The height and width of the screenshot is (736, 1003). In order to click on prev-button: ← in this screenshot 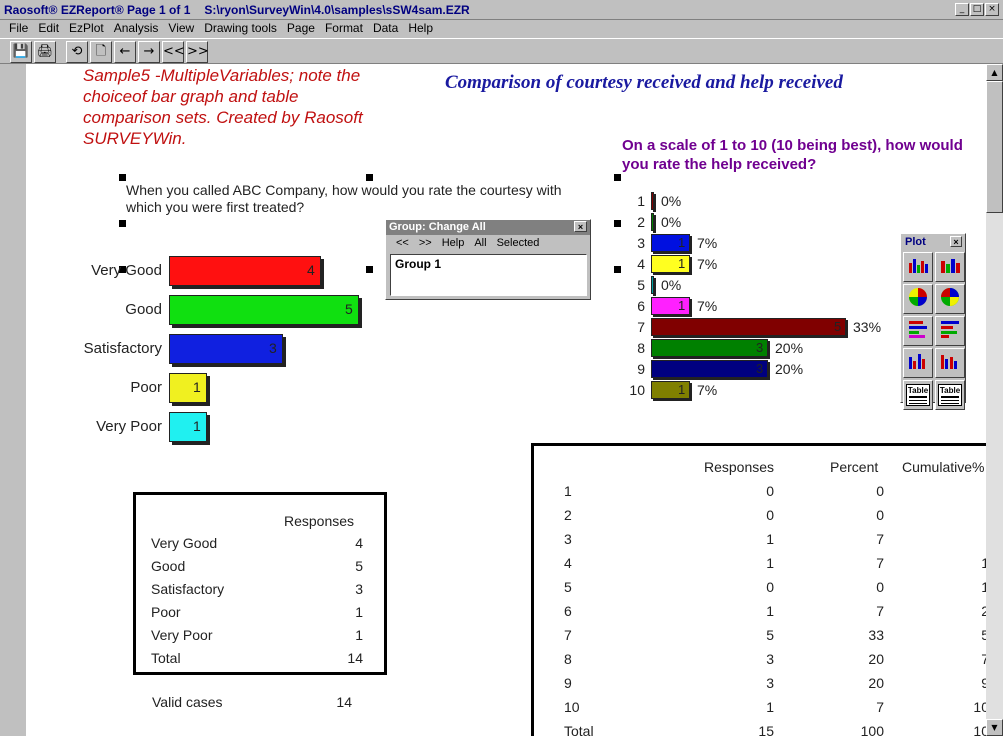, I will do `click(125, 52)`.